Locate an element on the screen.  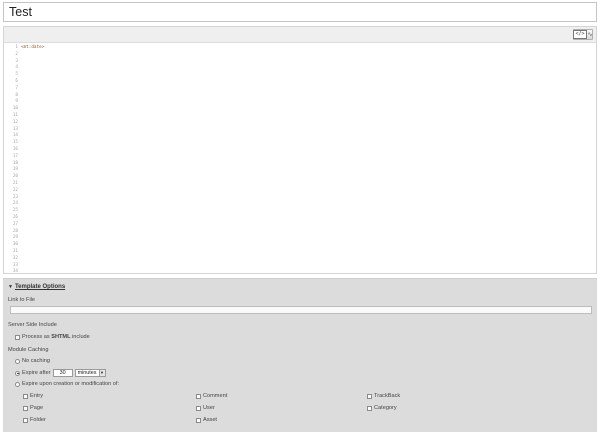
syntax-highlight-button: </> ∿ is located at coordinates (583, 34).